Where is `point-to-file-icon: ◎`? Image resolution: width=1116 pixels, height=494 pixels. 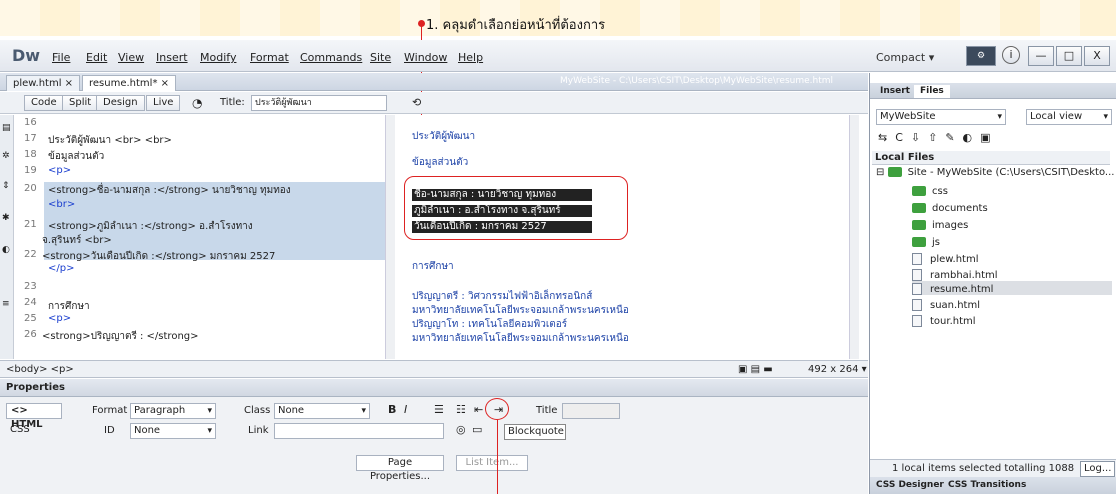 point-to-file-icon: ◎ is located at coordinates (461, 429).